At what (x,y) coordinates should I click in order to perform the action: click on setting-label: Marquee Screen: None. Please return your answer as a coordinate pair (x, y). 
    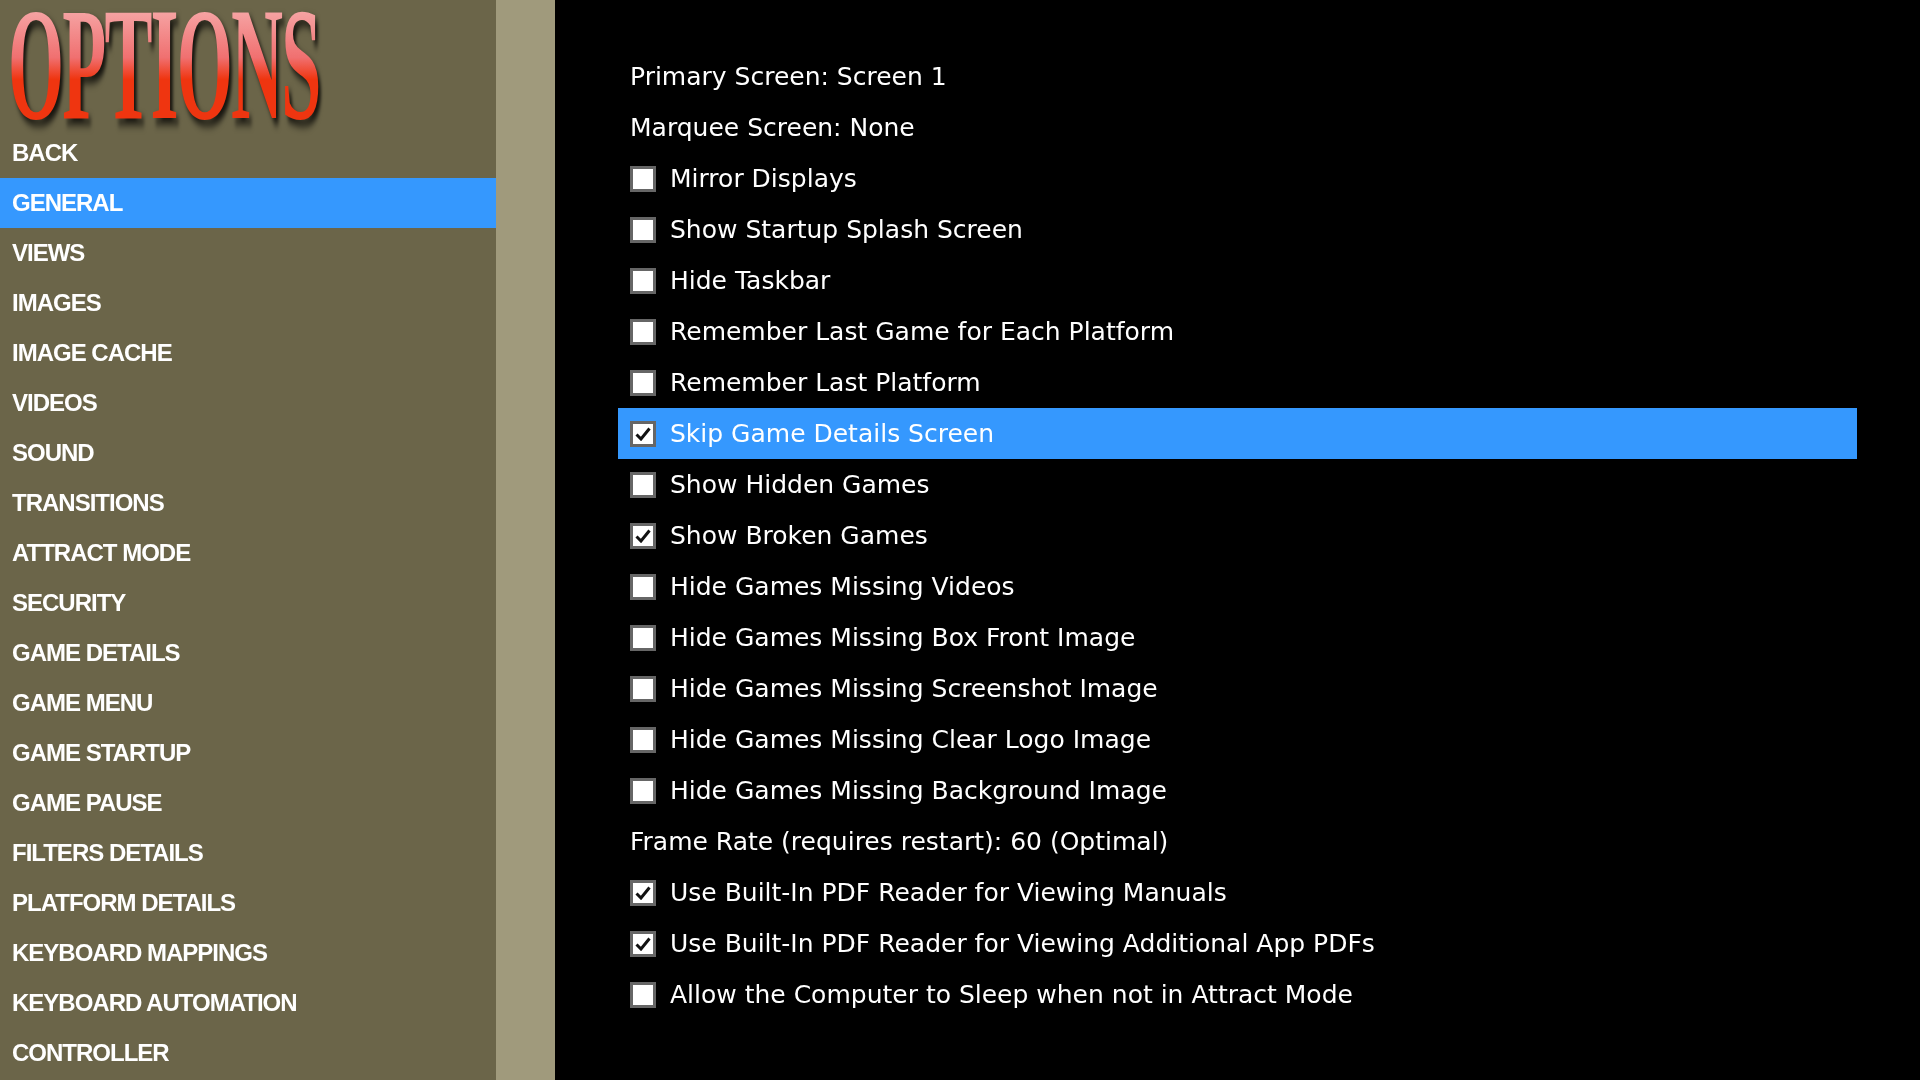
    Looking at the image, I should click on (772, 127).